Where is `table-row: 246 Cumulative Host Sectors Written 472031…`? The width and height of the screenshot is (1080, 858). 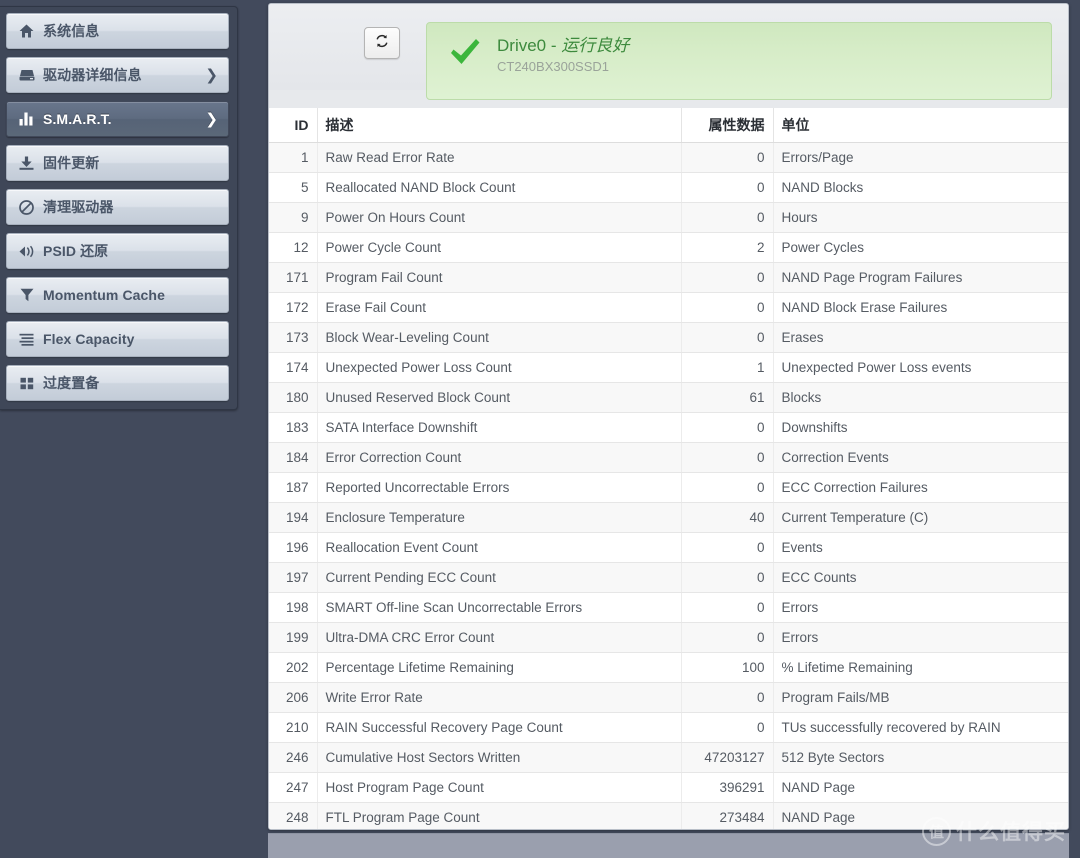
table-row: 246 Cumulative Host Sectors Written 472031… is located at coordinates (668, 757).